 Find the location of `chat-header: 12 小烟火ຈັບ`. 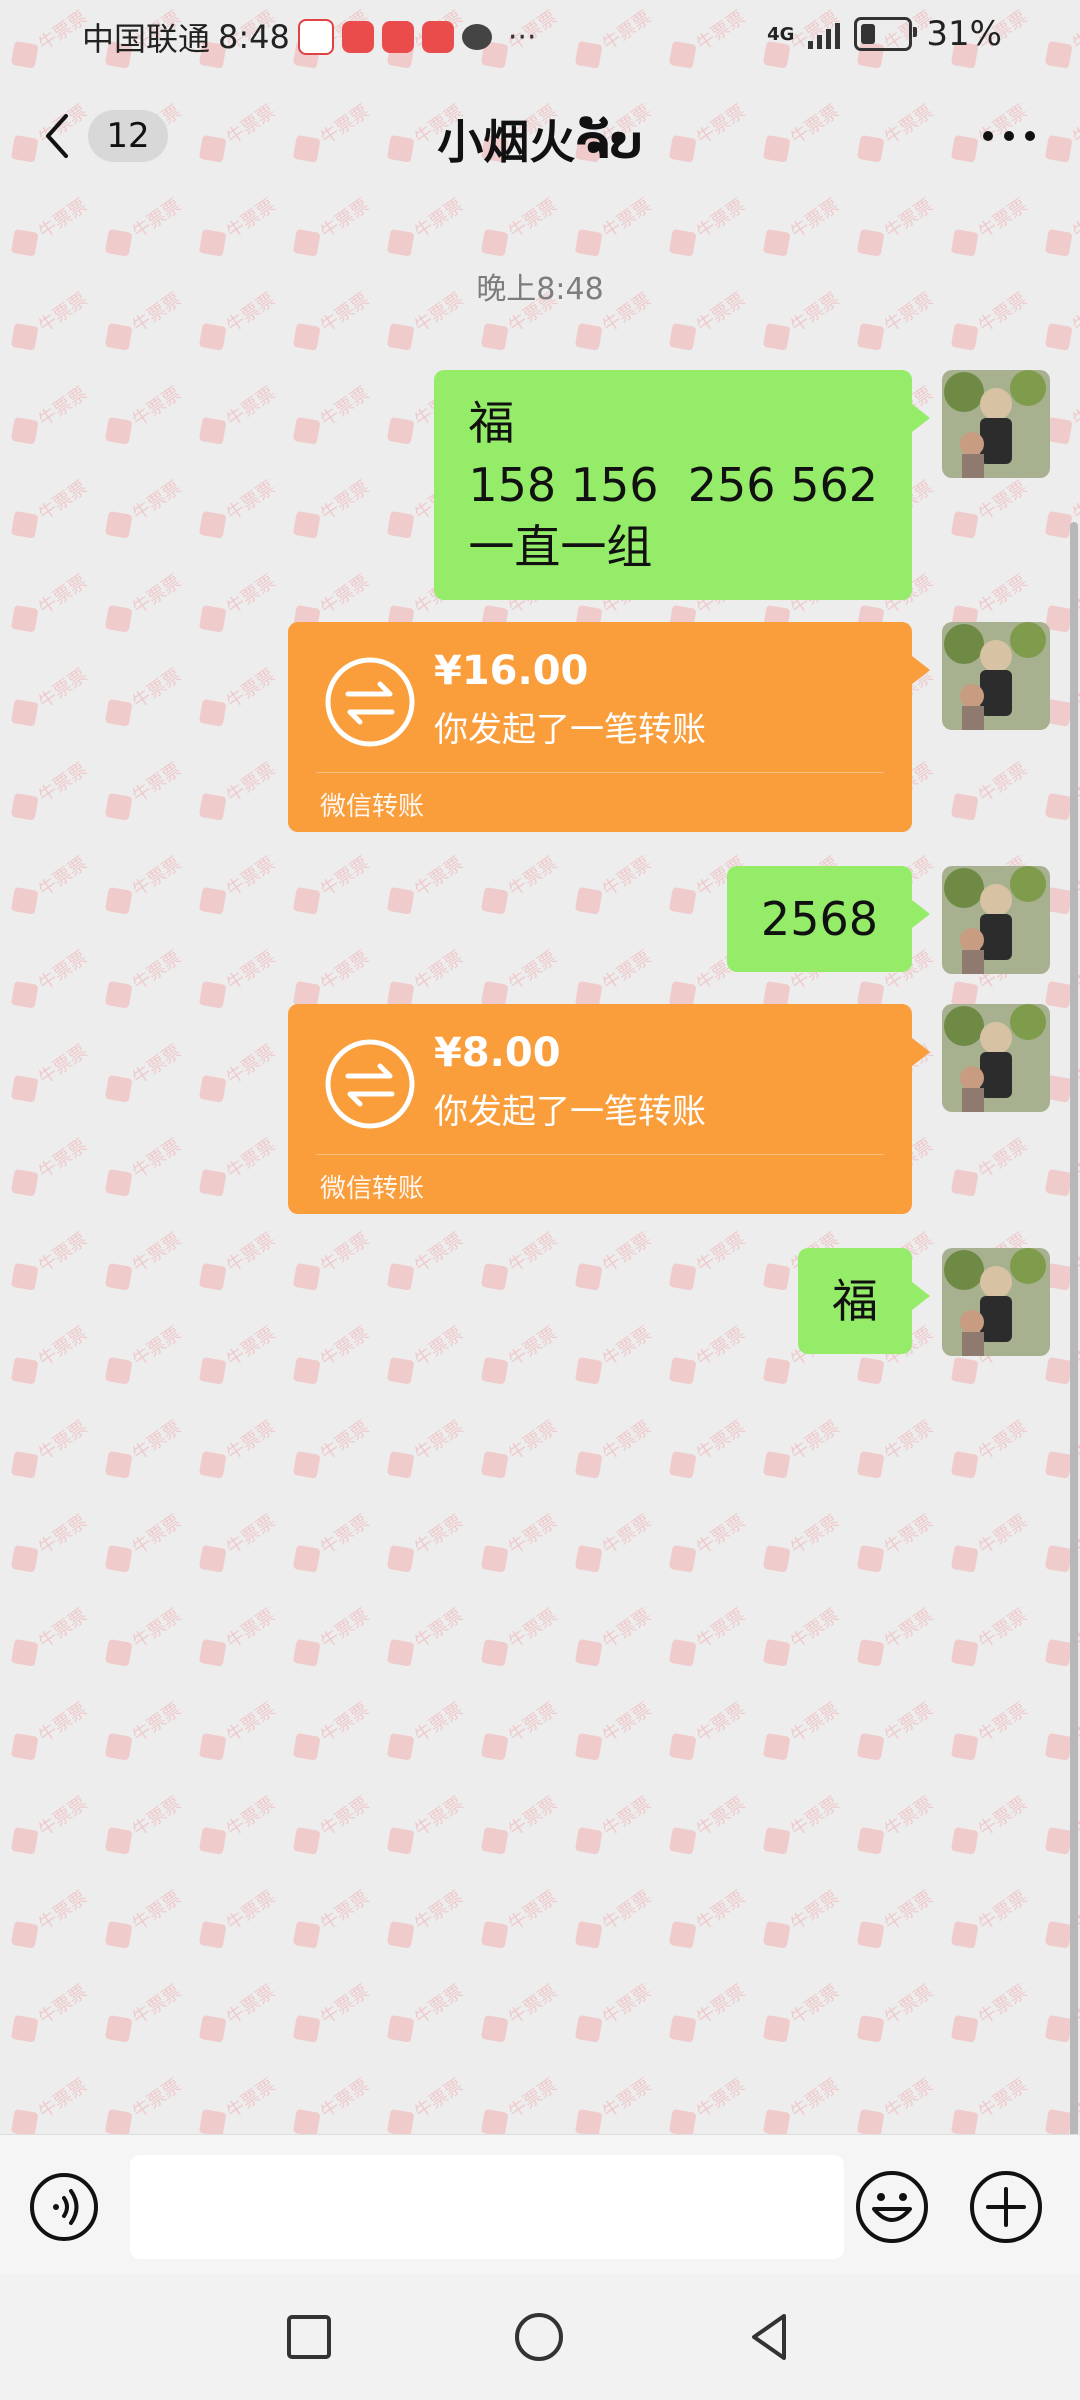

chat-header: 12 小烟火ຈັບ is located at coordinates (540, 137).